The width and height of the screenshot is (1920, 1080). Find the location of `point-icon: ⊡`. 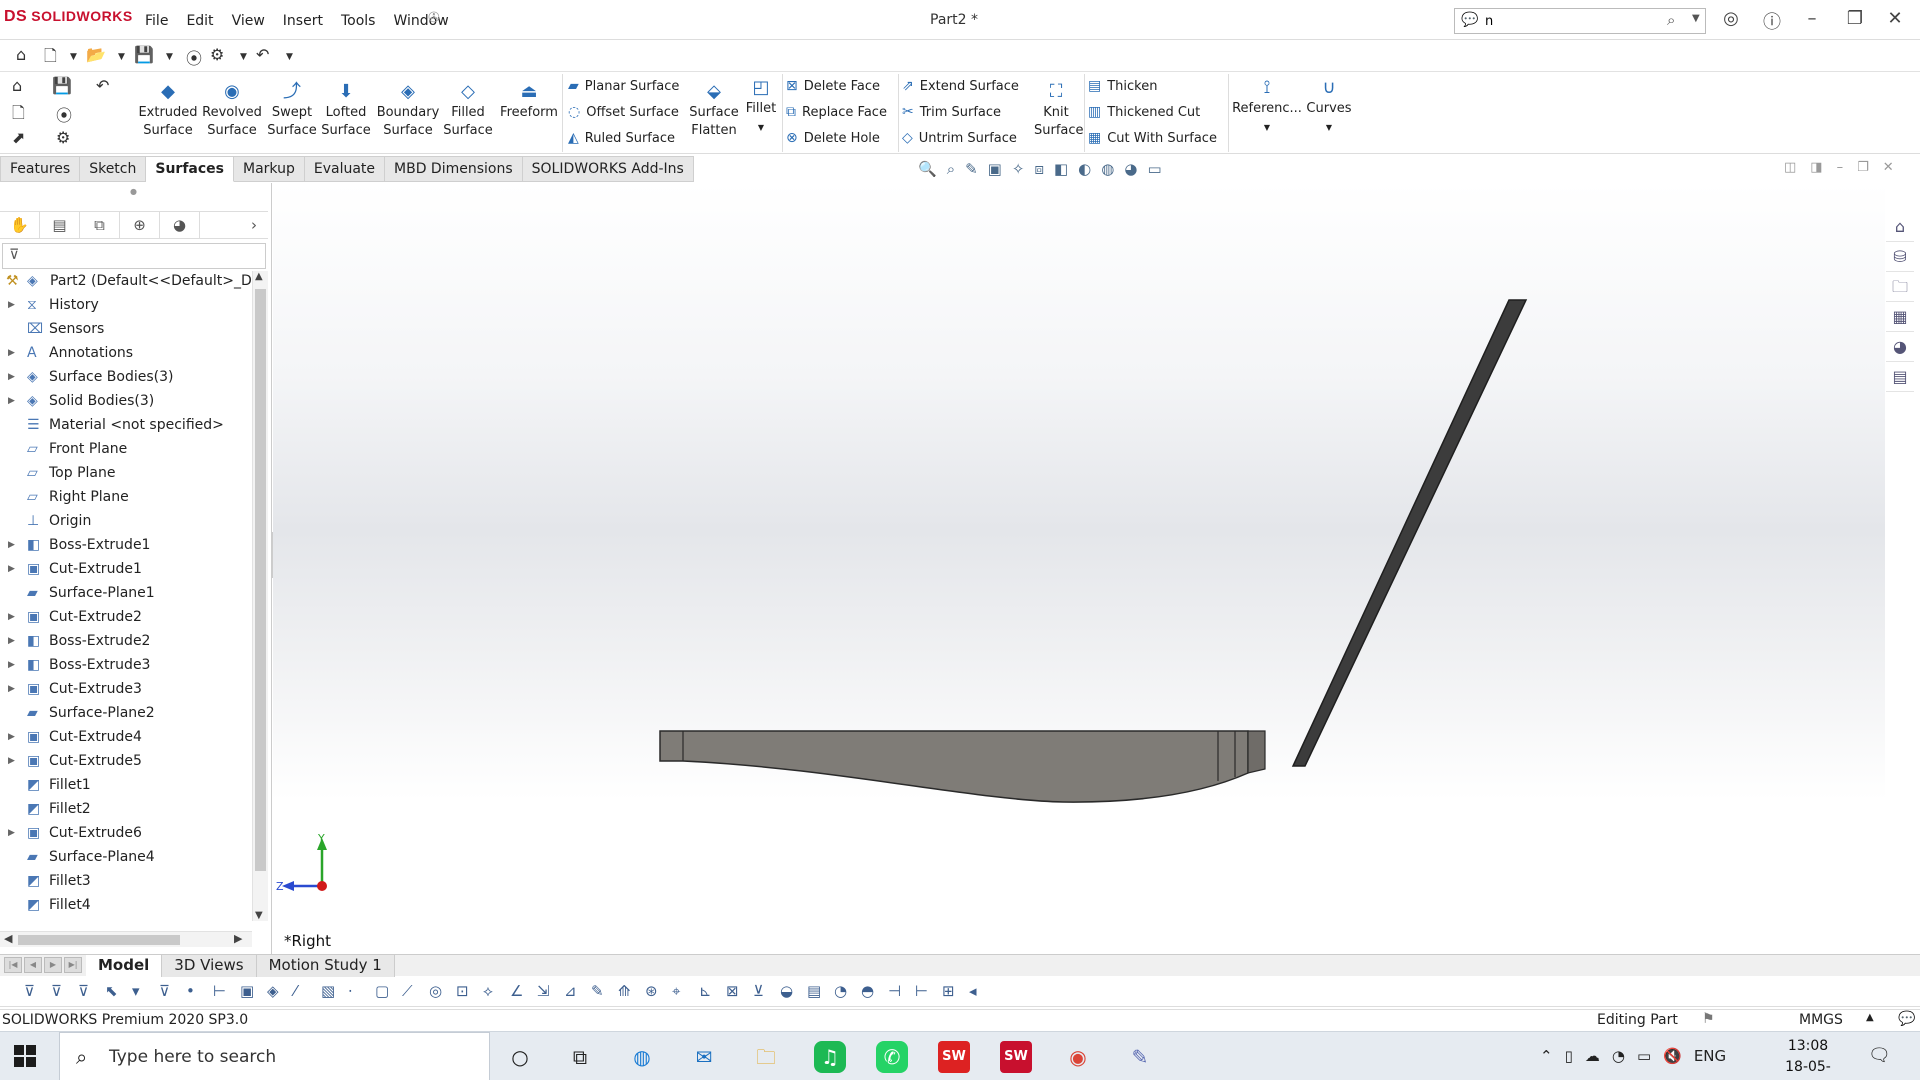

point-icon: ⊡ is located at coordinates (462, 991).